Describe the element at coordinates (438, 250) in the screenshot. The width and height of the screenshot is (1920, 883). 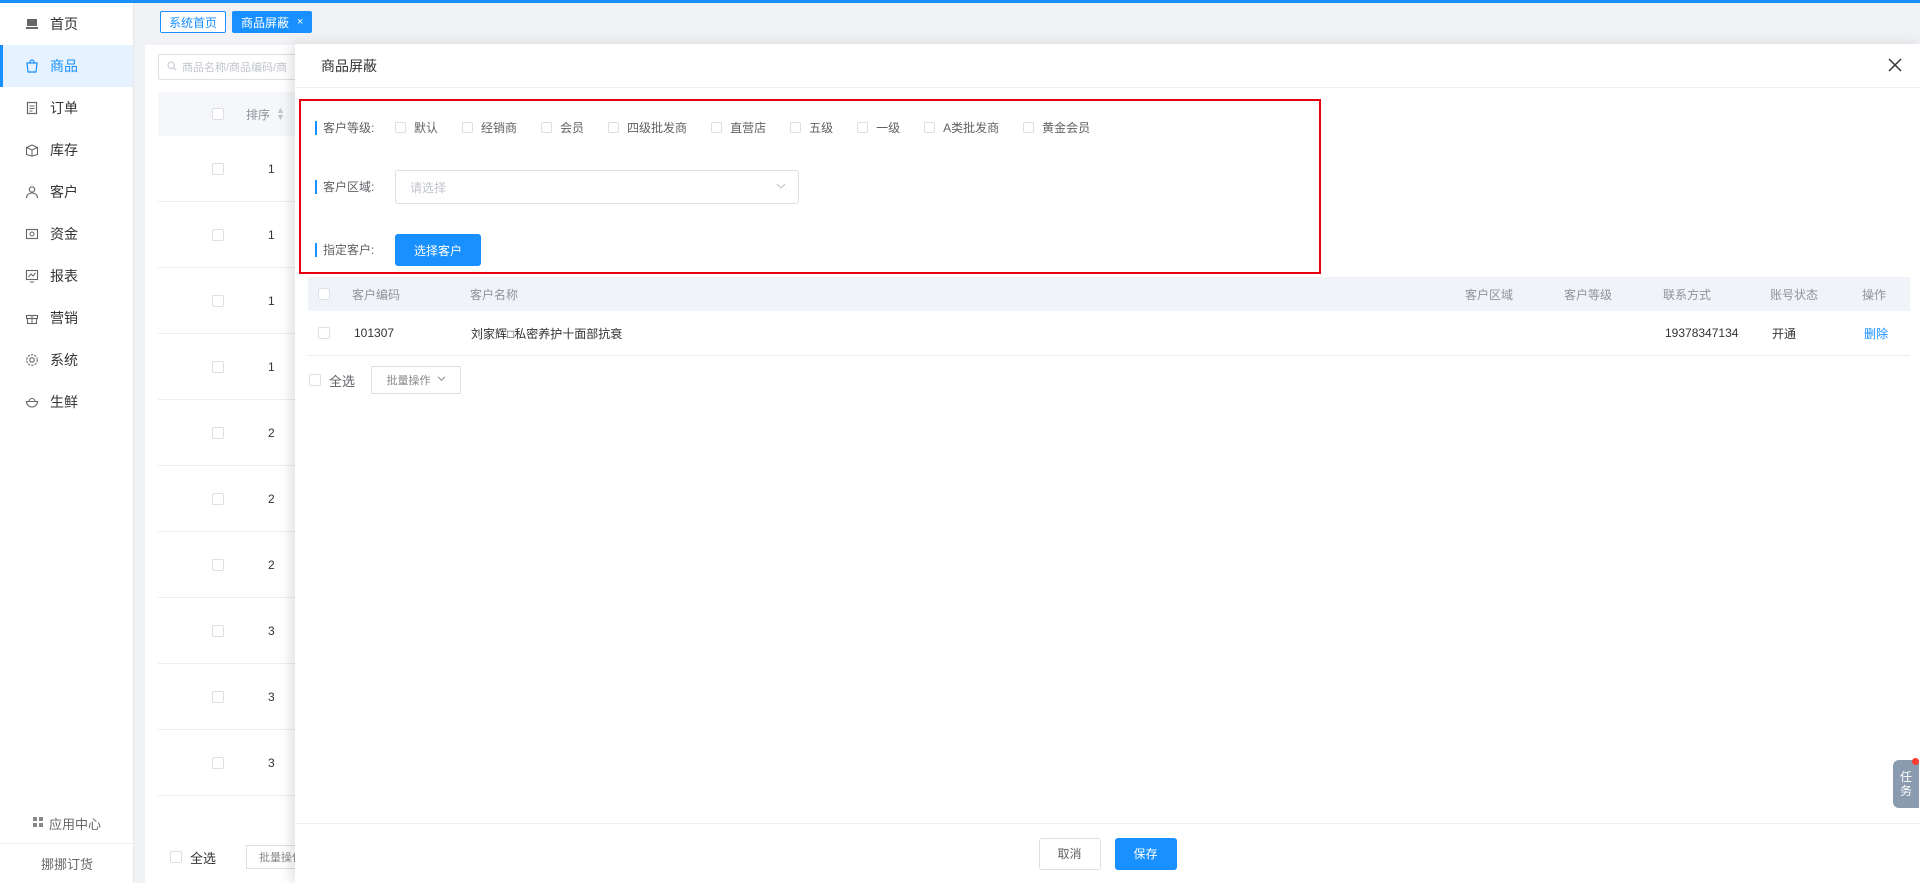
I see `select-customer-button: 选择客户` at that location.